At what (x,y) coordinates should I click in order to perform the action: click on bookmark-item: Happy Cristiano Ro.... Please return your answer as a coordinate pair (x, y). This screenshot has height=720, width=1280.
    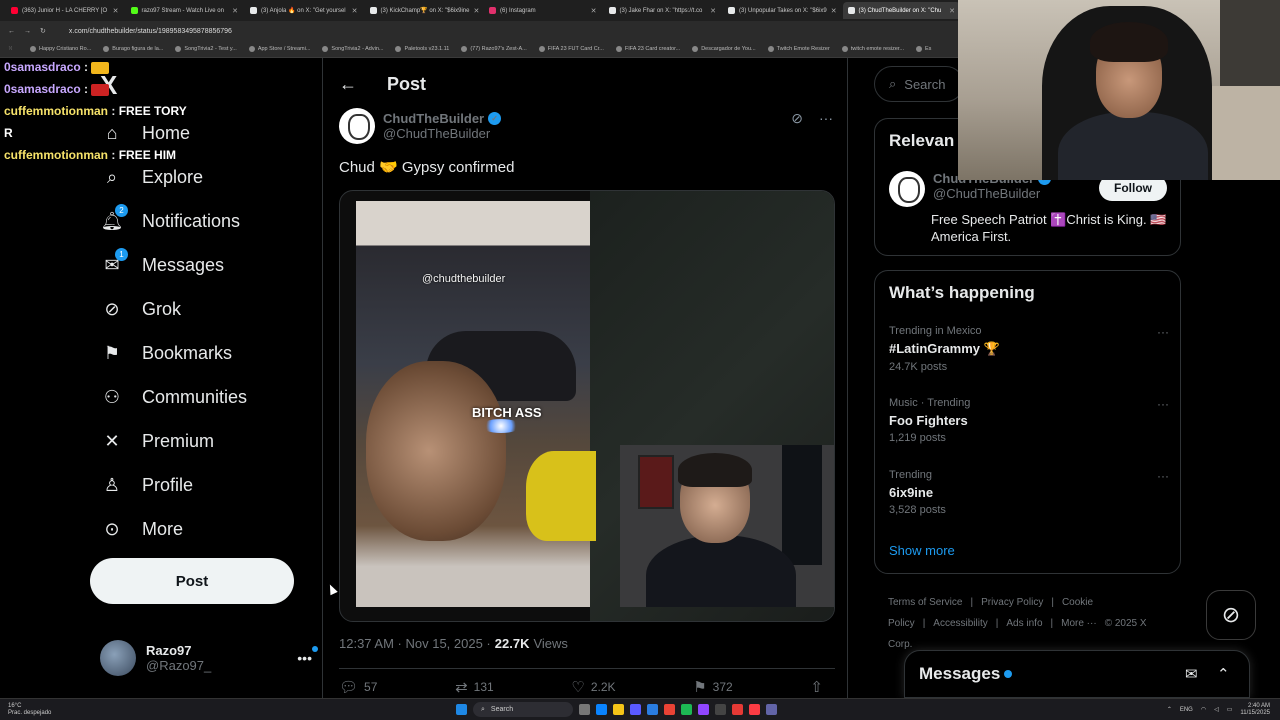
    Looking at the image, I should click on (60, 49).